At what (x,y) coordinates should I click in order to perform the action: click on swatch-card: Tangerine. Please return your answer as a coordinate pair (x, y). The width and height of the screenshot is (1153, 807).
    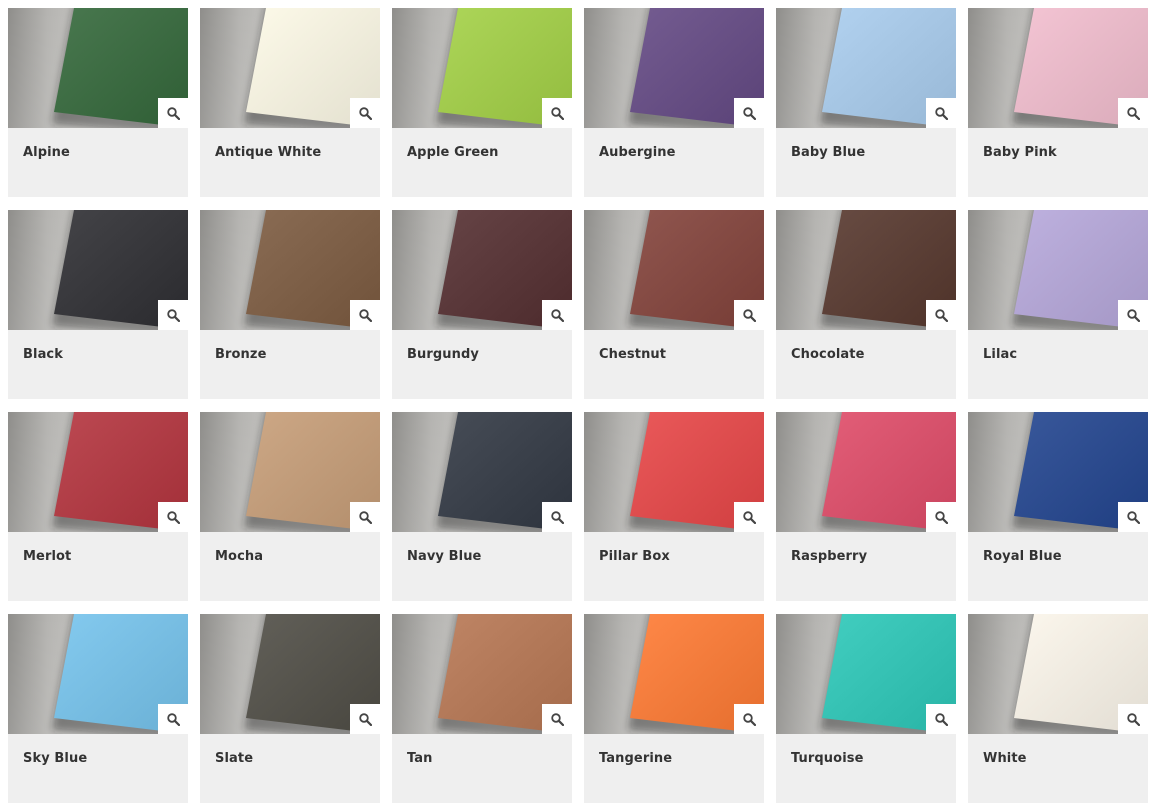
    Looking at the image, I should click on (674, 708).